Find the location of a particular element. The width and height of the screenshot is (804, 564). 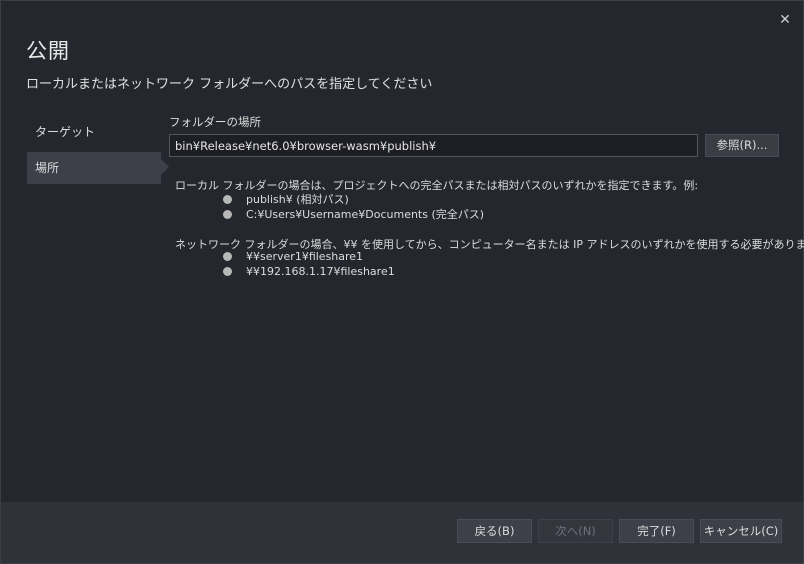

next-button: 次へ(N) is located at coordinates (575, 531).